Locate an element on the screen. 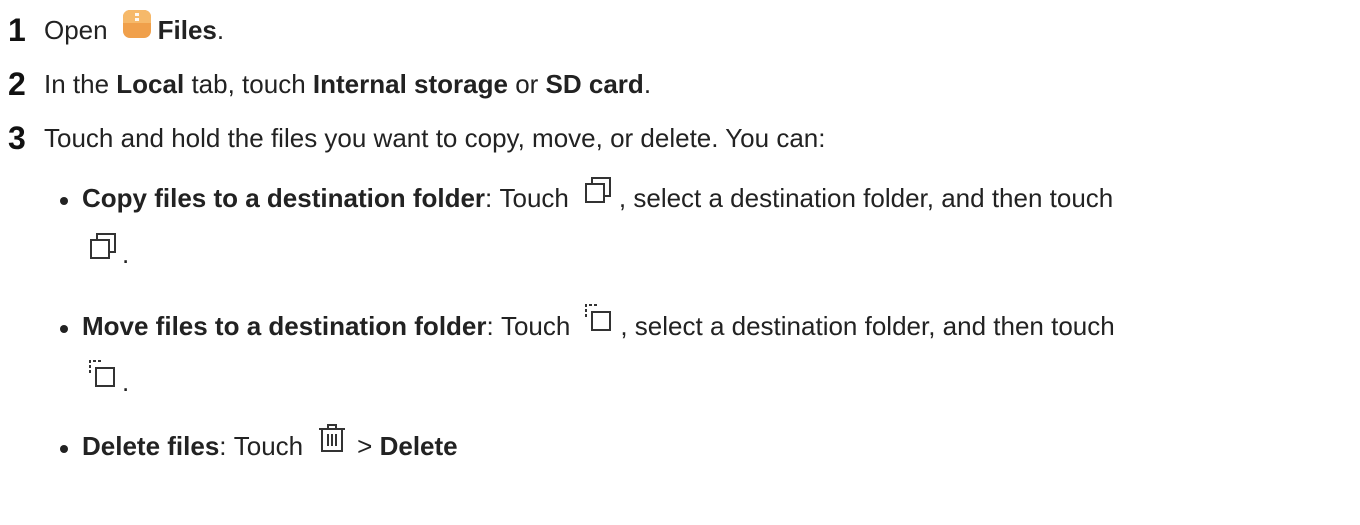  delete-action-label: Delete is located at coordinates (418, 445).